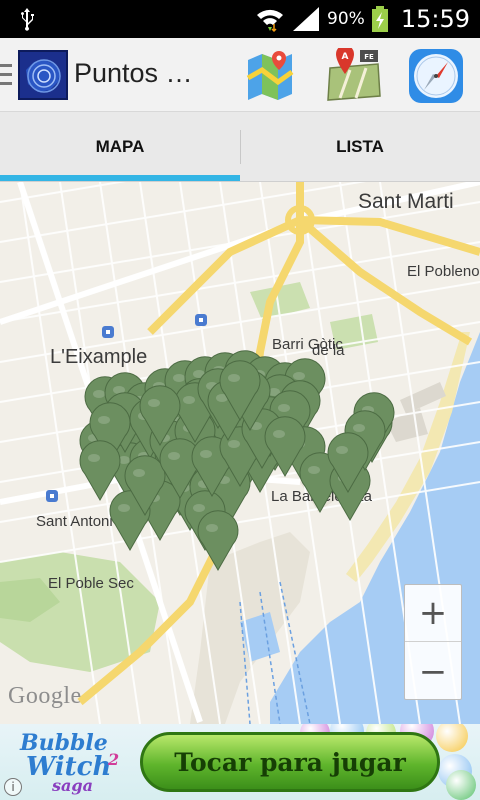 The height and width of the screenshot is (800, 480). What do you see at coordinates (72, 785) in the screenshot?
I see `ad-brand-line3: saga` at bounding box center [72, 785].